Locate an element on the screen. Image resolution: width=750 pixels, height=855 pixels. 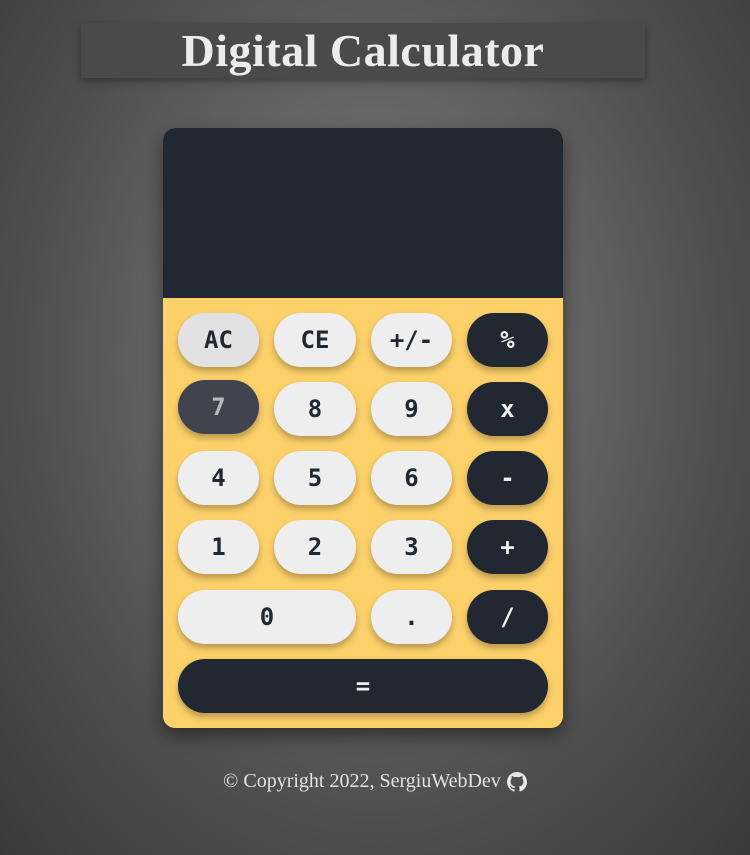
github-icon is located at coordinates (516, 781).